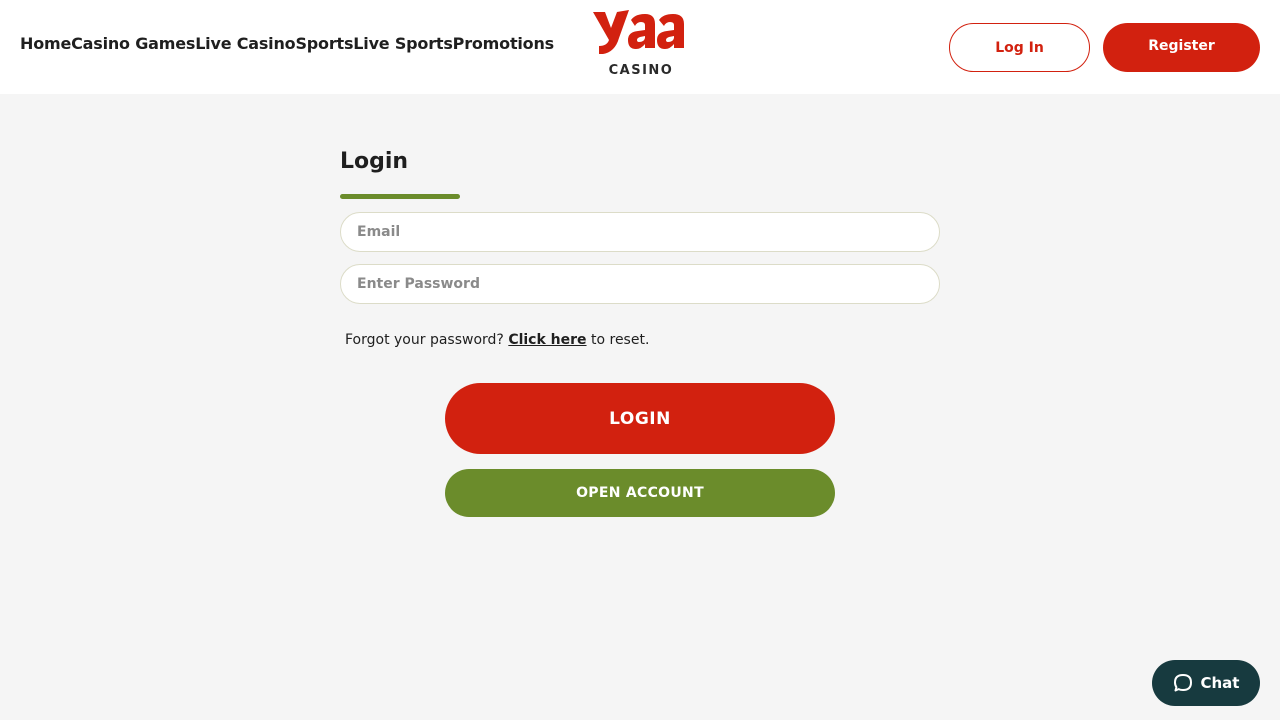 This screenshot has width=1280, height=720. I want to click on page-title: Login, so click(374, 161).